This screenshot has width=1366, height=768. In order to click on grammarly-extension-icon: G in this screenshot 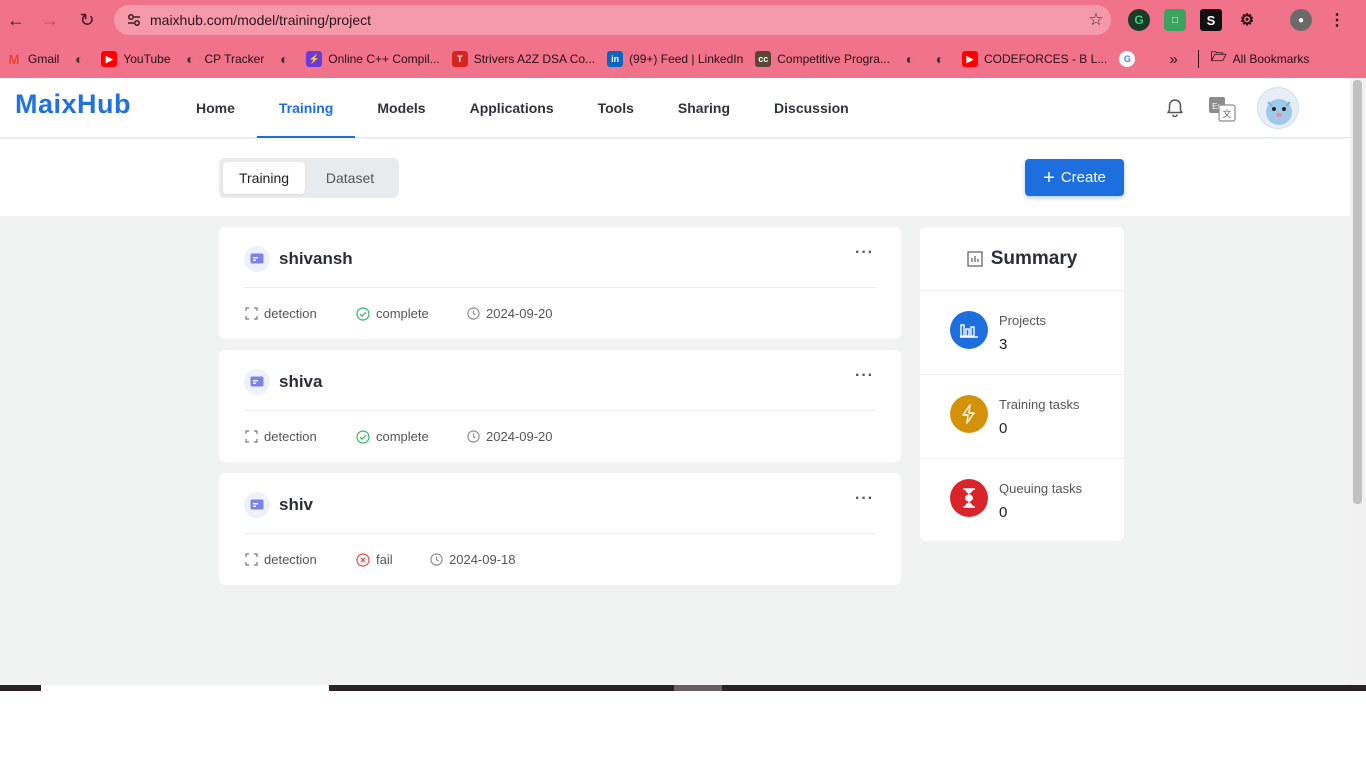, I will do `click(1139, 20)`.